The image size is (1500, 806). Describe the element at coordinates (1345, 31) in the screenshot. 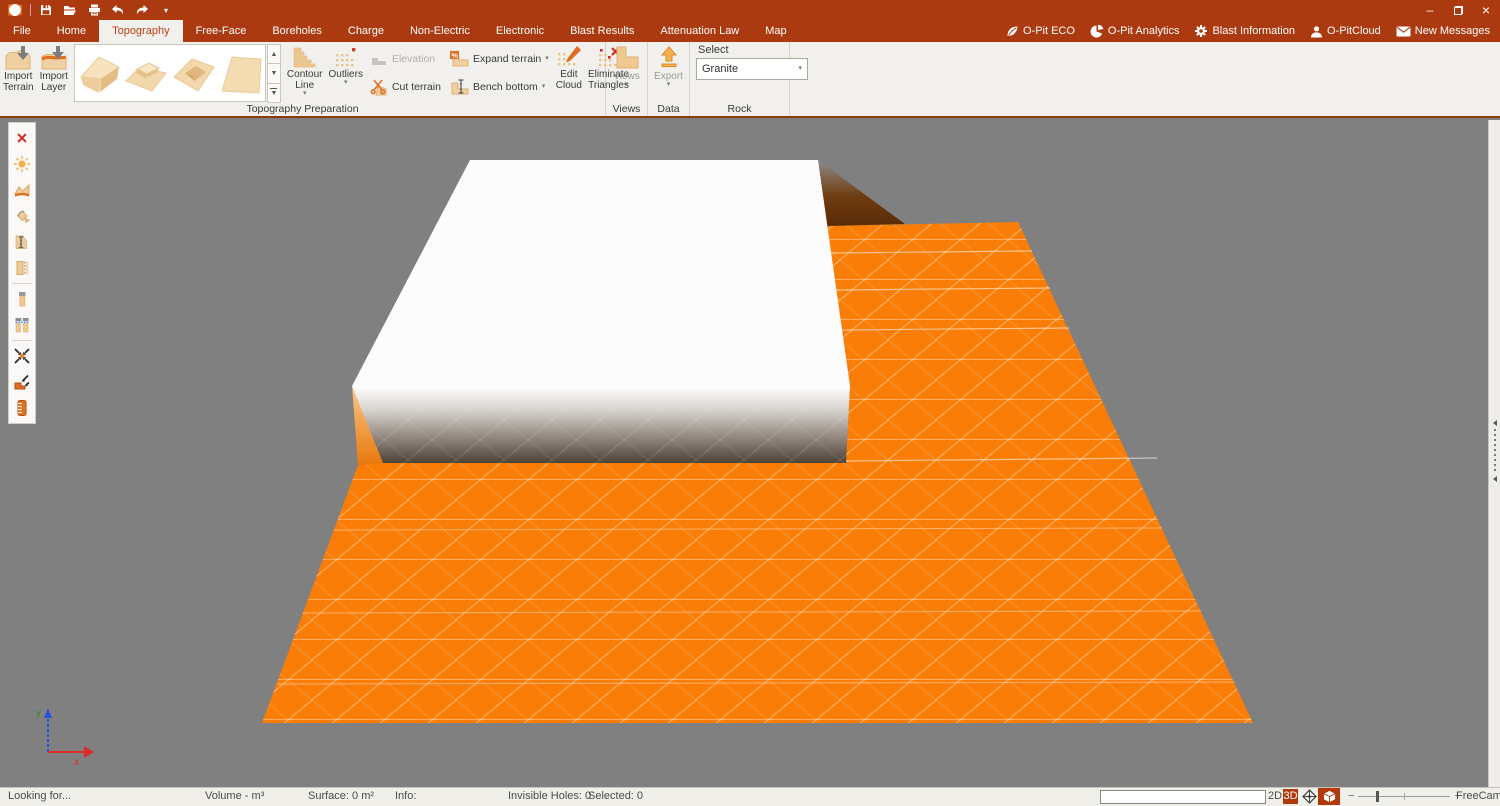

I see `service-opitcloud: O-PitCloud` at that location.